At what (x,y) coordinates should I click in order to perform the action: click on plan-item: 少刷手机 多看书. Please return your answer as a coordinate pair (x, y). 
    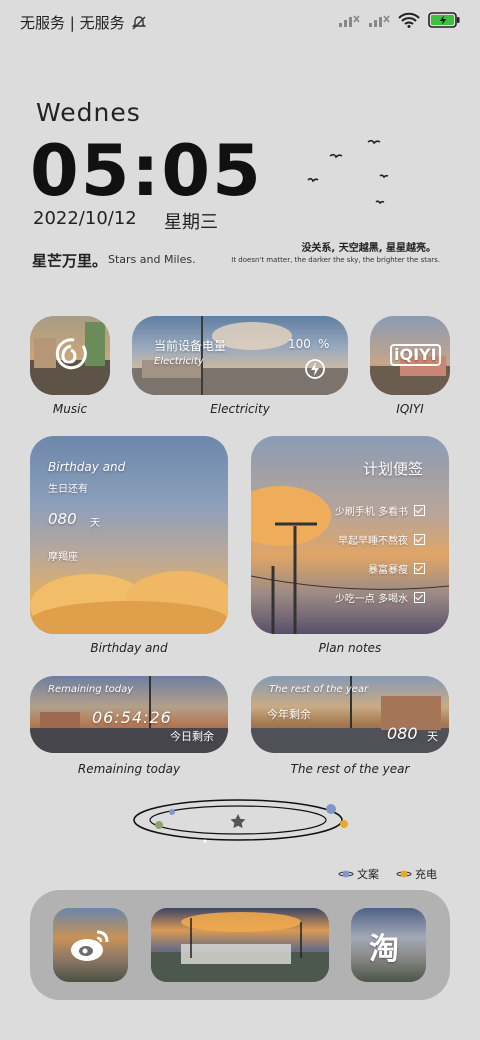
    Looking at the image, I should click on (380, 510).